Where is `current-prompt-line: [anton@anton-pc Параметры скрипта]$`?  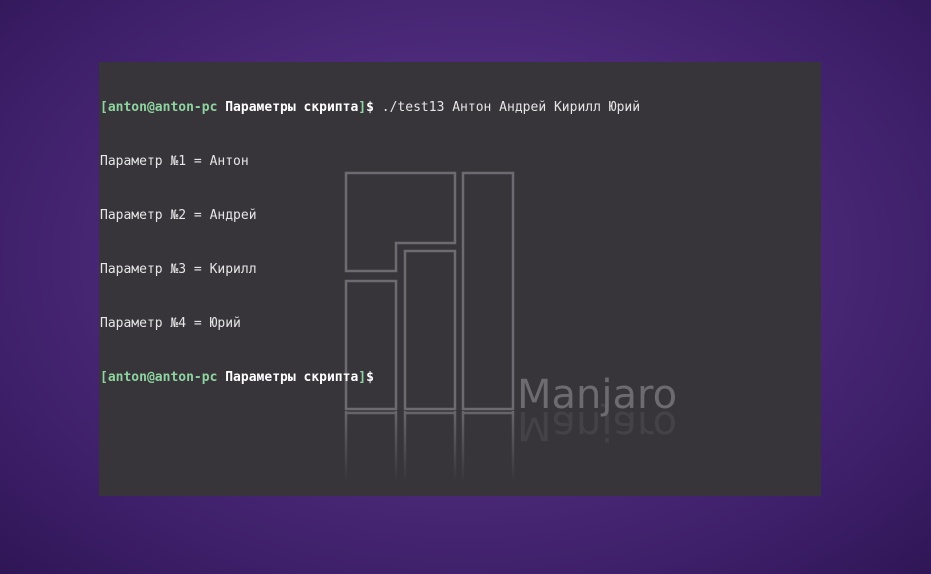 current-prompt-line: [anton@anton-pc Параметры скрипта]$ is located at coordinates (370, 378).